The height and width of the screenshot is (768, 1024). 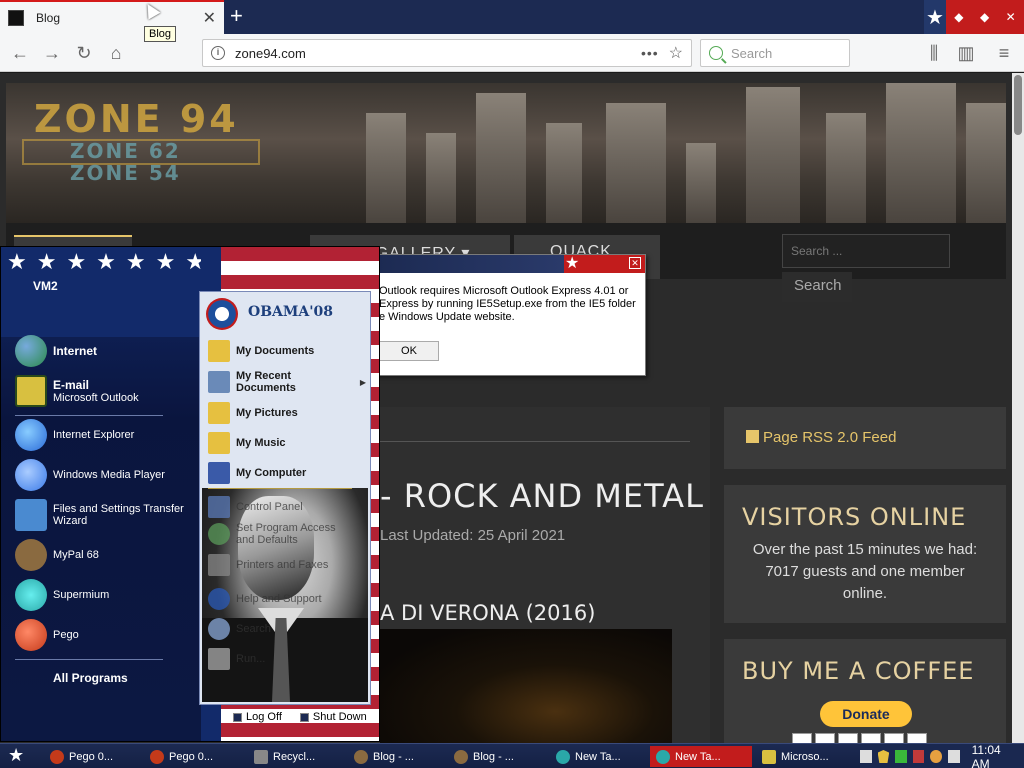 What do you see at coordinates (289, 507) in the screenshot?
I see `control-panel: Control Panel` at bounding box center [289, 507].